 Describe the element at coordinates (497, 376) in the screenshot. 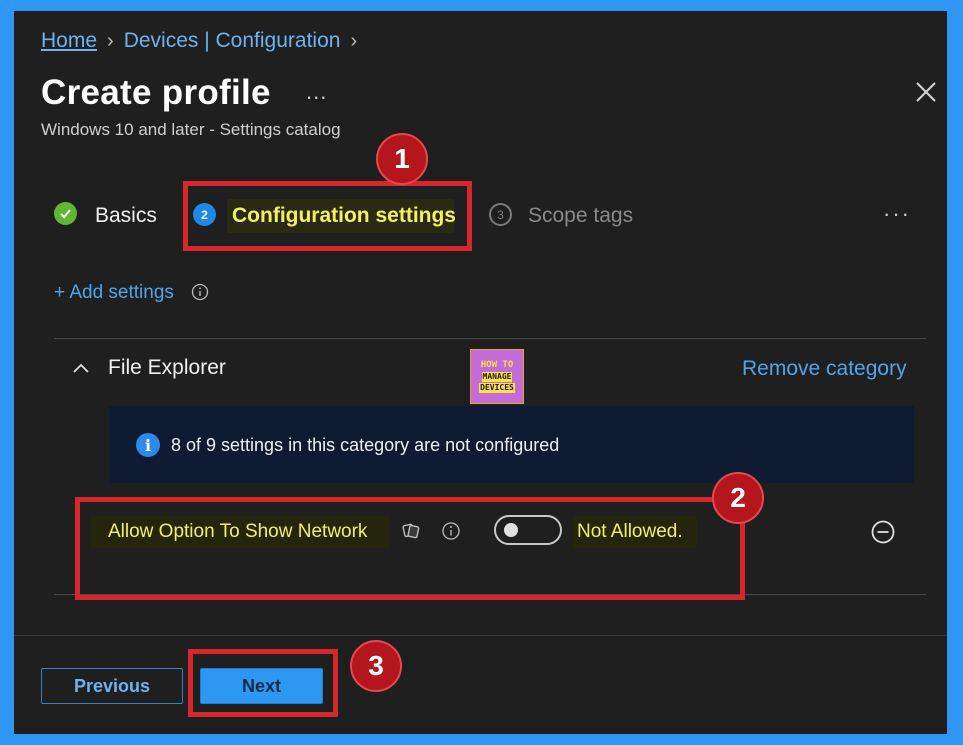

I see `howto-manage-devices-logo: HOW TO MANAGE DEVICES` at that location.